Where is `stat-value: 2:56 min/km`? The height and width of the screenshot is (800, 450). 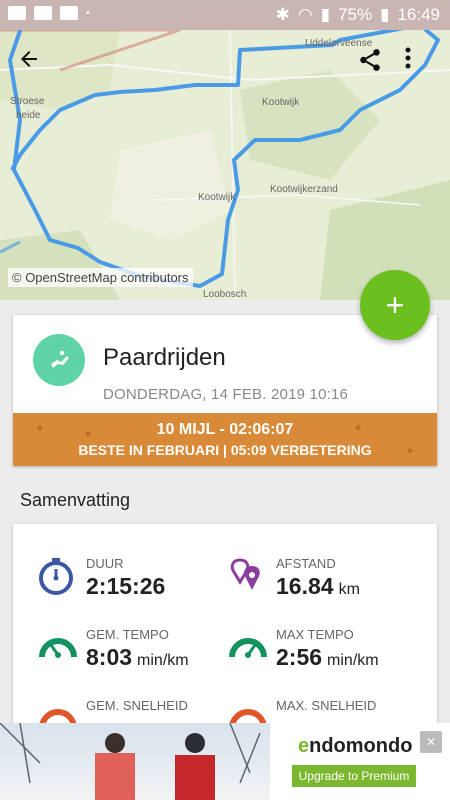
stat-value: 2:56 min/km is located at coordinates (327, 657).